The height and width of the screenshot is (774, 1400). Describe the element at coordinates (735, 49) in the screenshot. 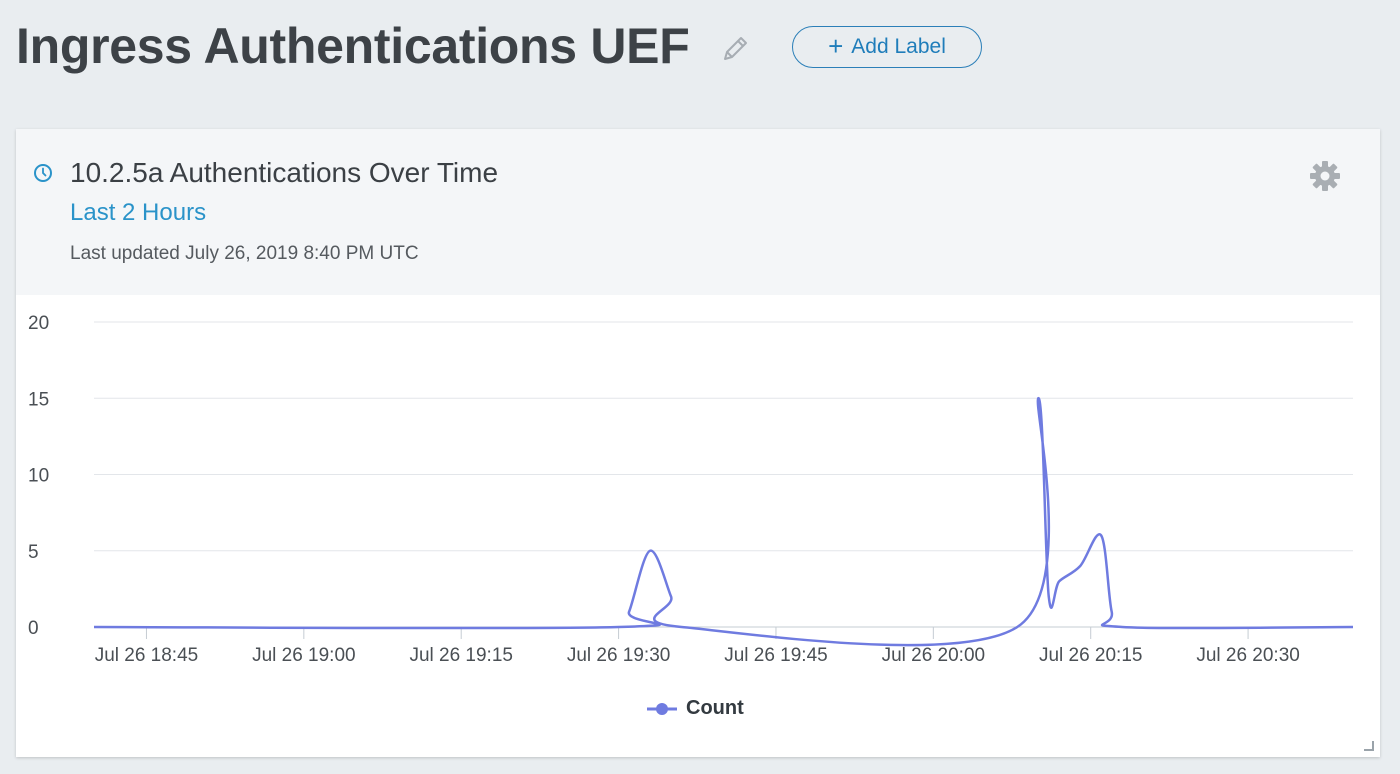

I see `pencil-icon` at that location.